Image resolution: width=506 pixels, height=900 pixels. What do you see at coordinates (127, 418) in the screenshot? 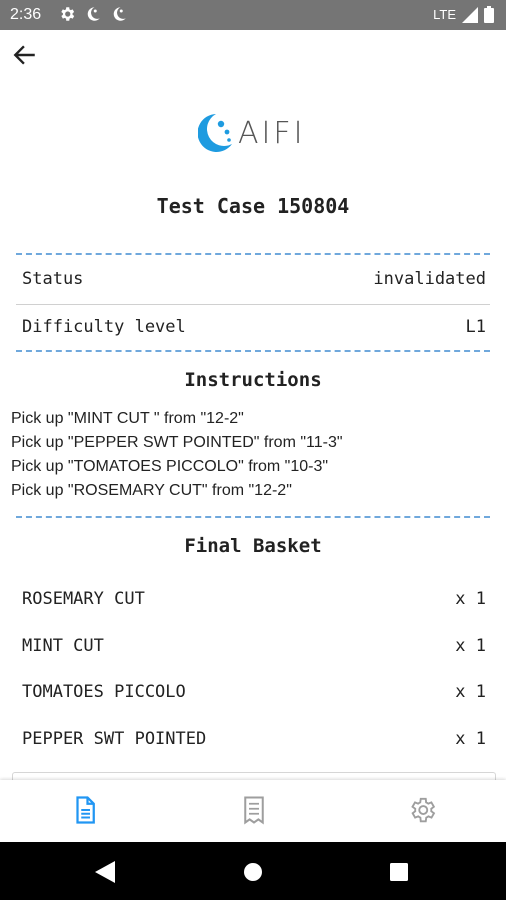
I see `instruction-item: Pick up "MINT CUT " from "12-2"` at bounding box center [127, 418].